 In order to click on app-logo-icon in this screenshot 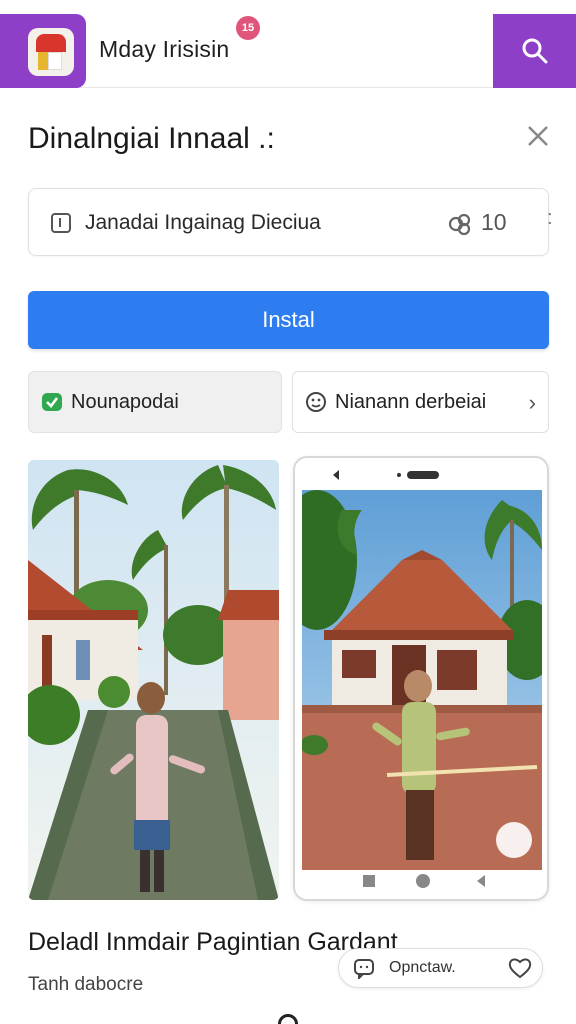, I will do `click(51, 52)`.